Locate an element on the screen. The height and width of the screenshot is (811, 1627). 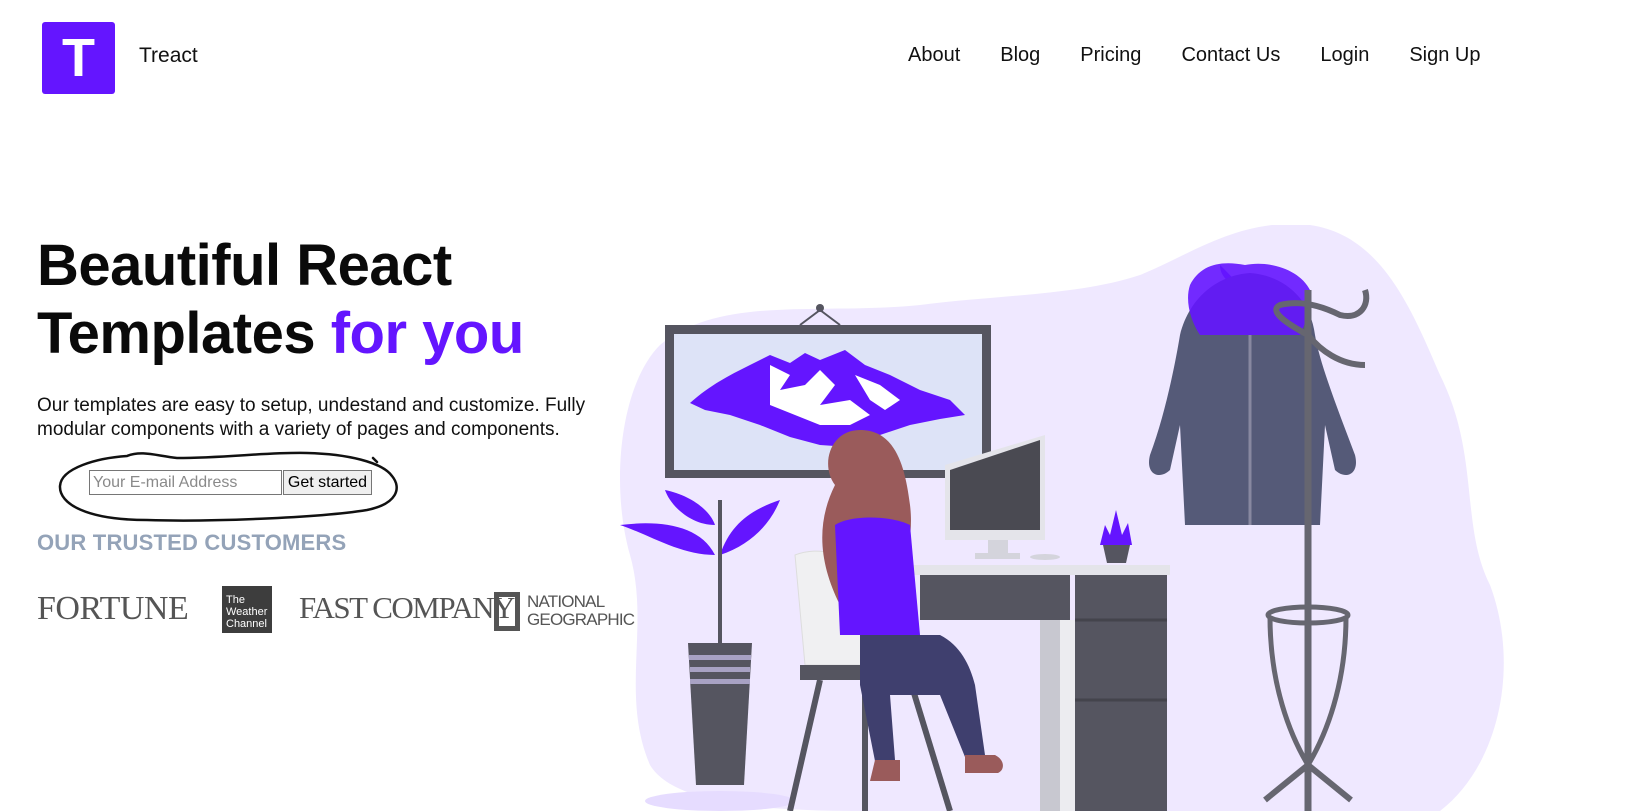
natgeo-frame-icon is located at coordinates (507, 611).